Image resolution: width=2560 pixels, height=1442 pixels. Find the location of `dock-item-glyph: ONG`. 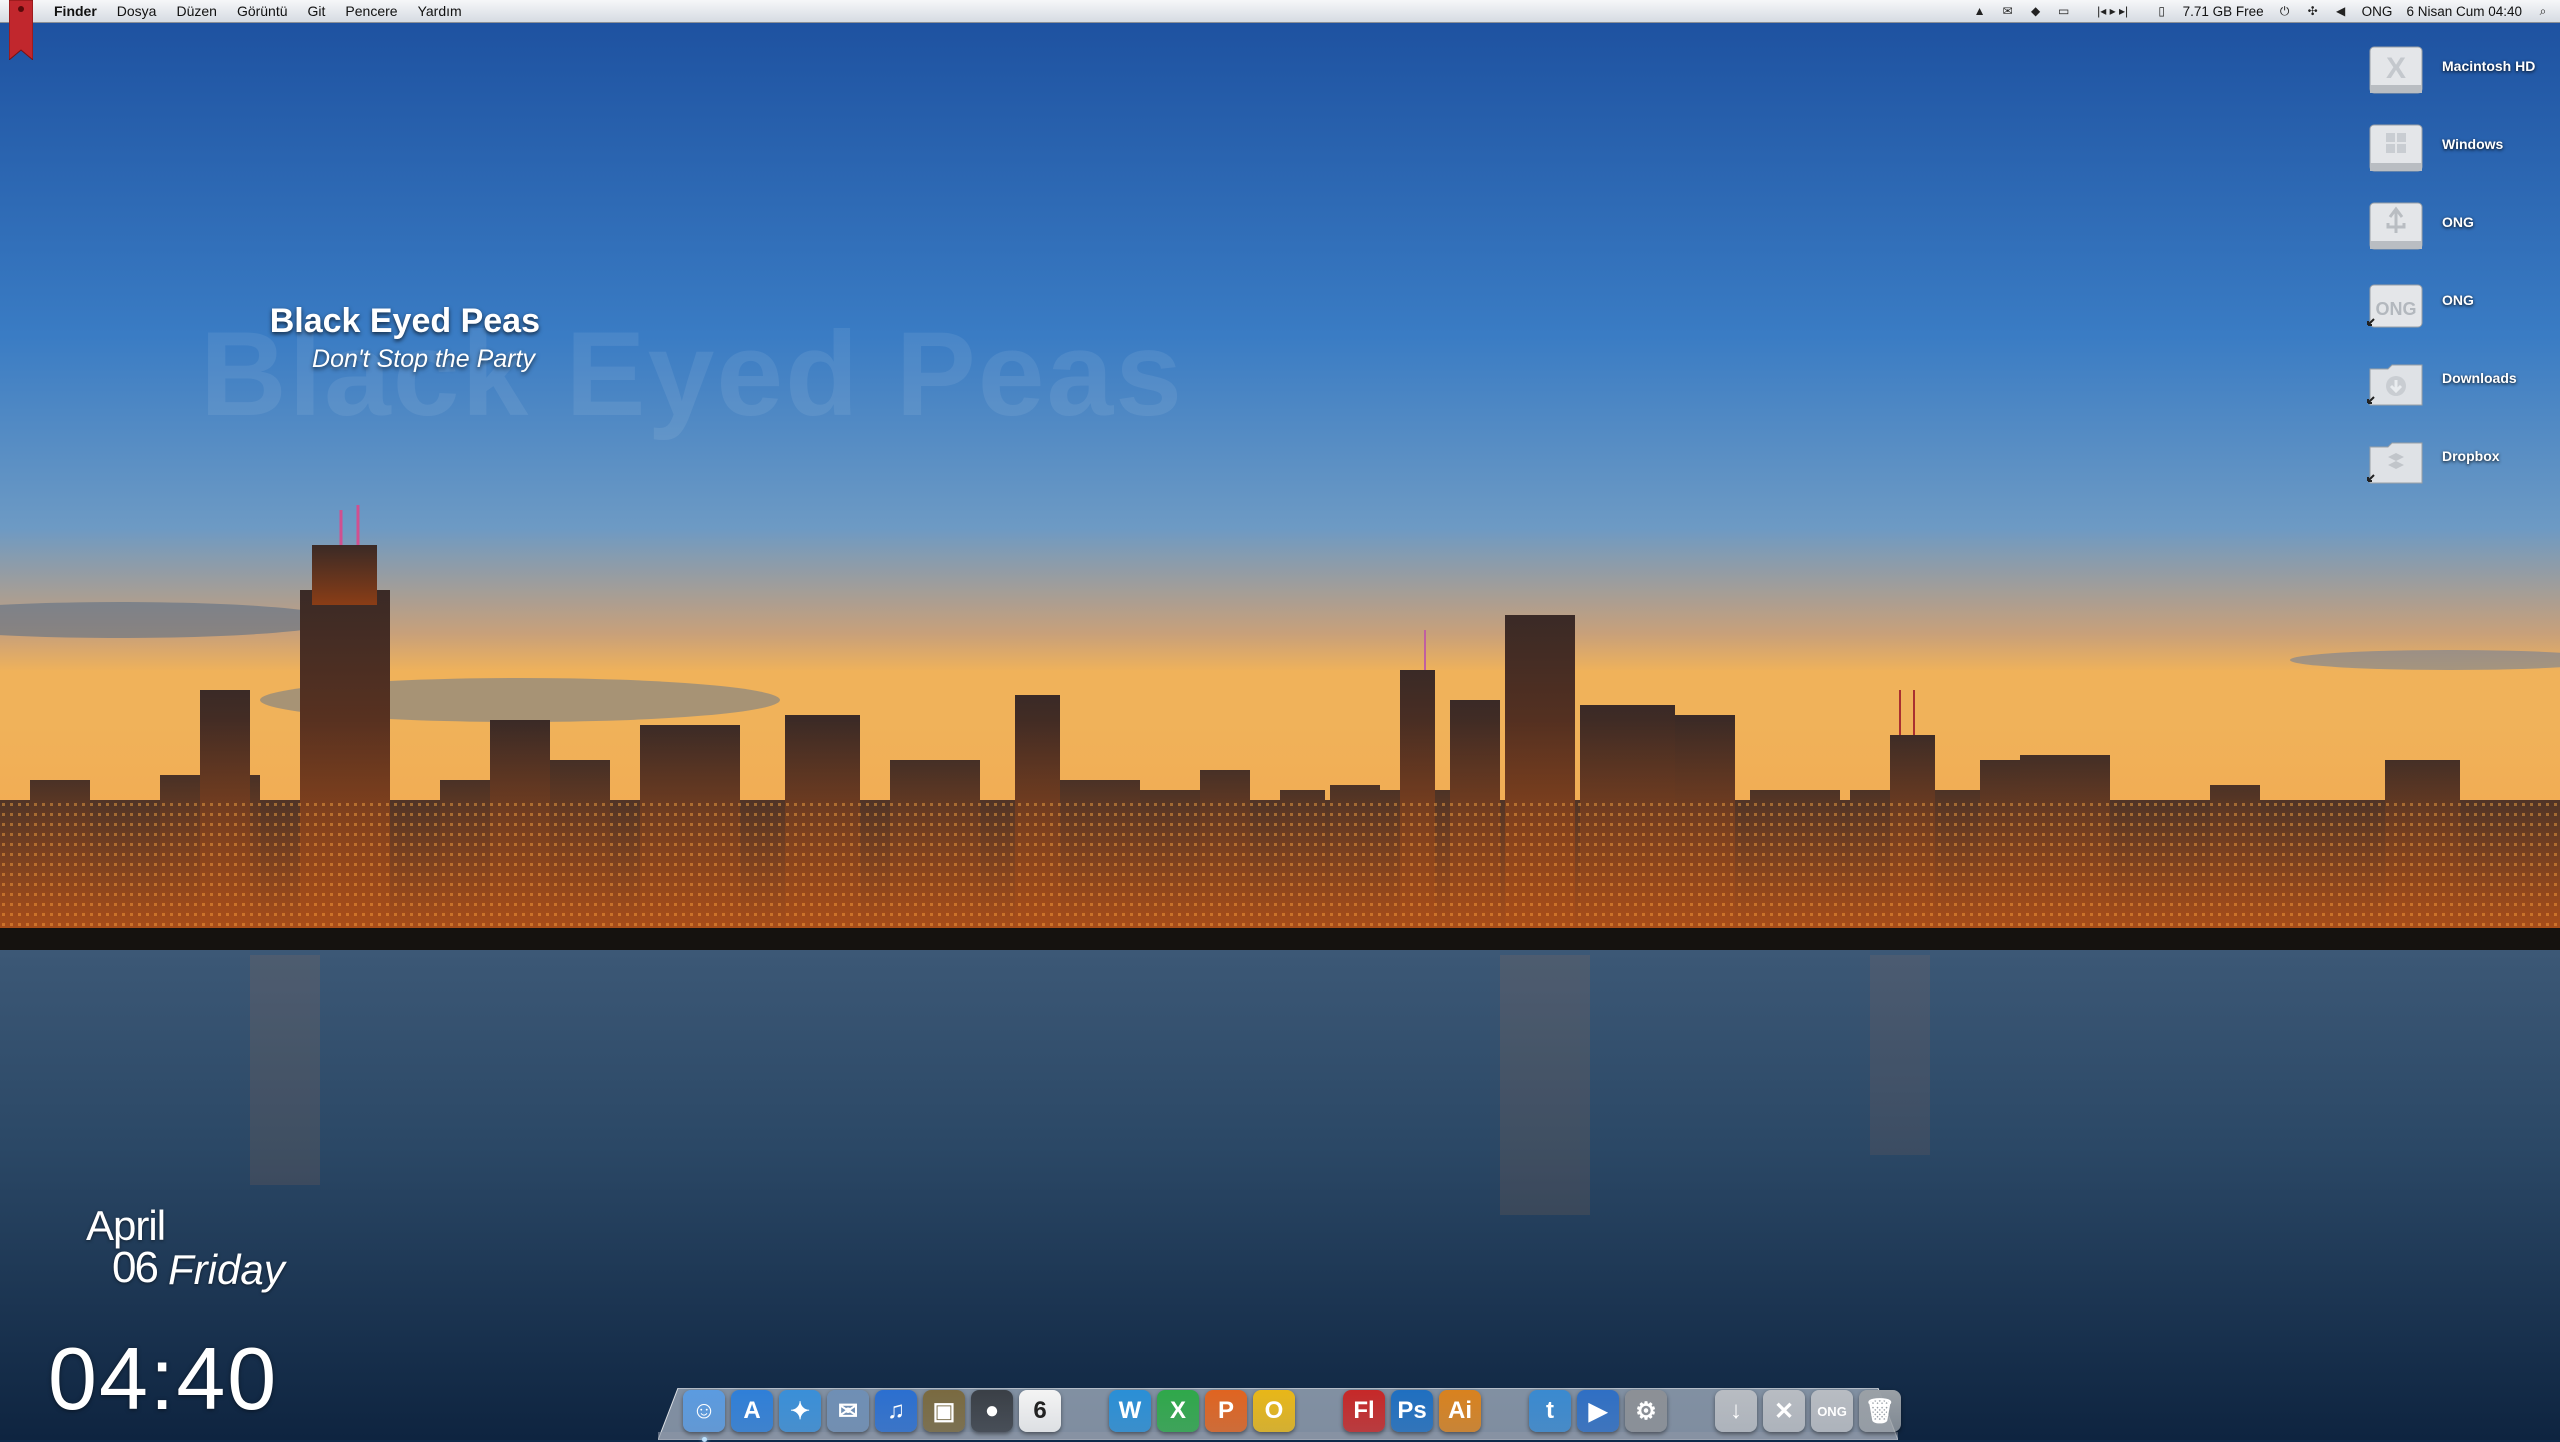

dock-item-glyph: ONG is located at coordinates (1832, 1411).